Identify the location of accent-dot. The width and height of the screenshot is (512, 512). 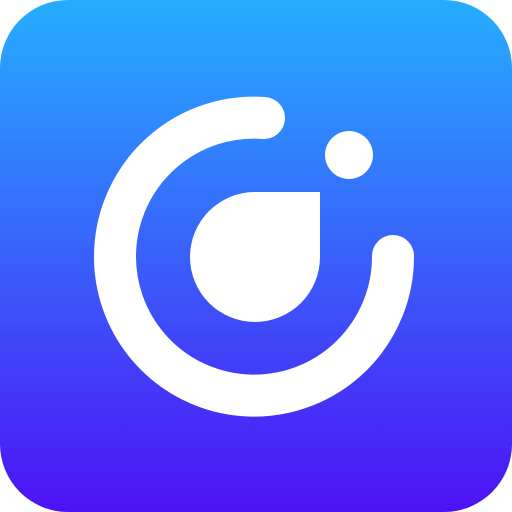
(349, 155).